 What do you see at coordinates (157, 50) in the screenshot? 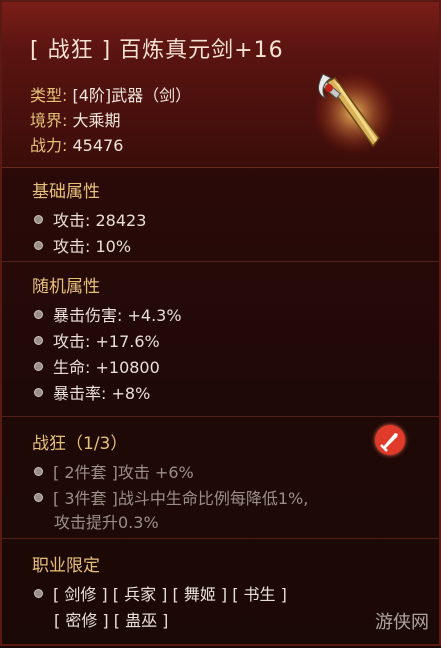
I see `item-title: [ 战狂 ] 百炼真元剑+16` at bounding box center [157, 50].